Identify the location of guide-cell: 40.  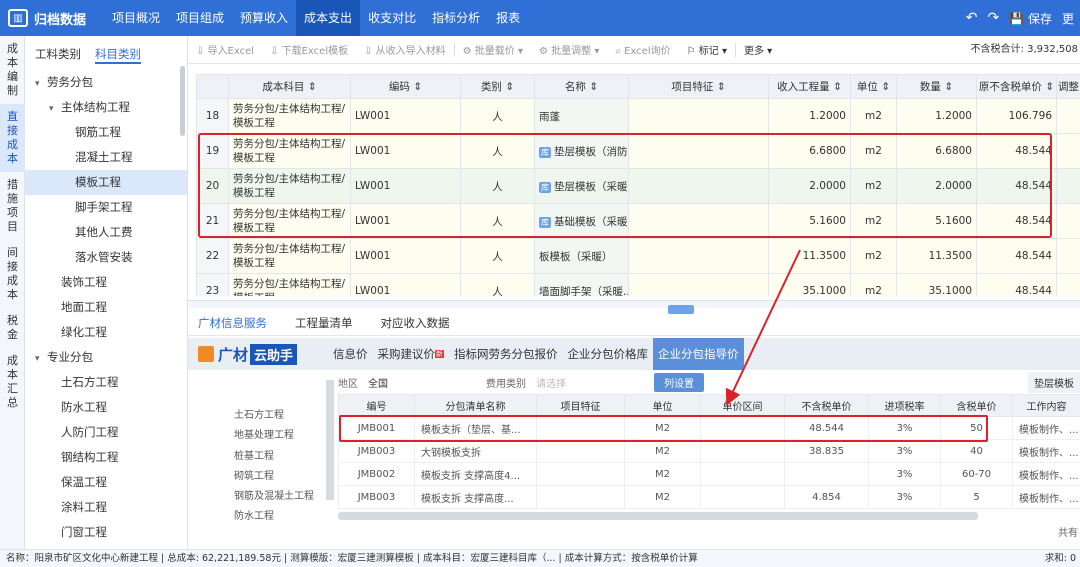
(976, 451).